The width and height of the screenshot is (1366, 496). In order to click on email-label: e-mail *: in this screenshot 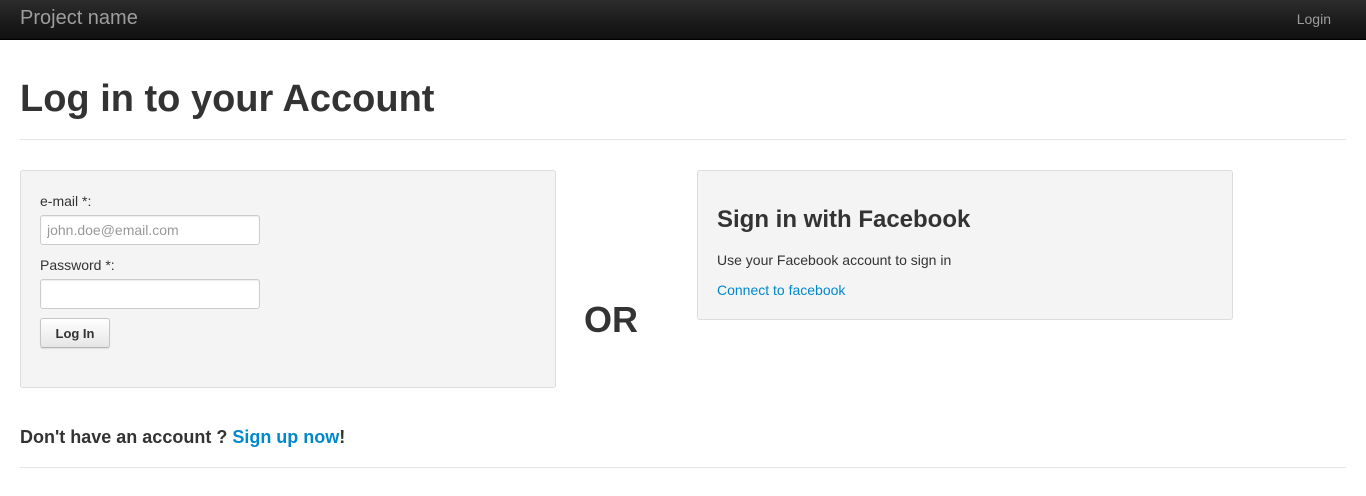, I will do `click(66, 201)`.